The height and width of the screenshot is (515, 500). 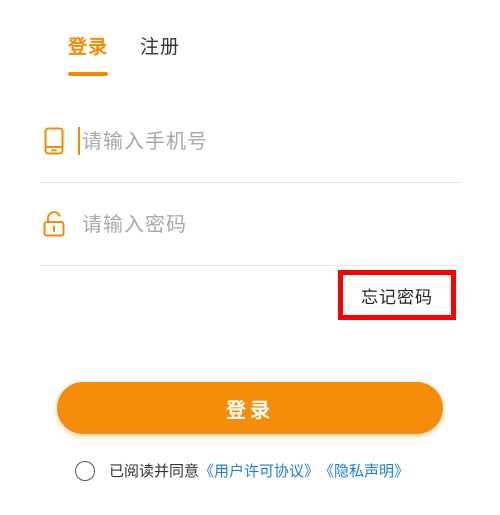 I want to click on phone-icon, so click(x=54, y=141).